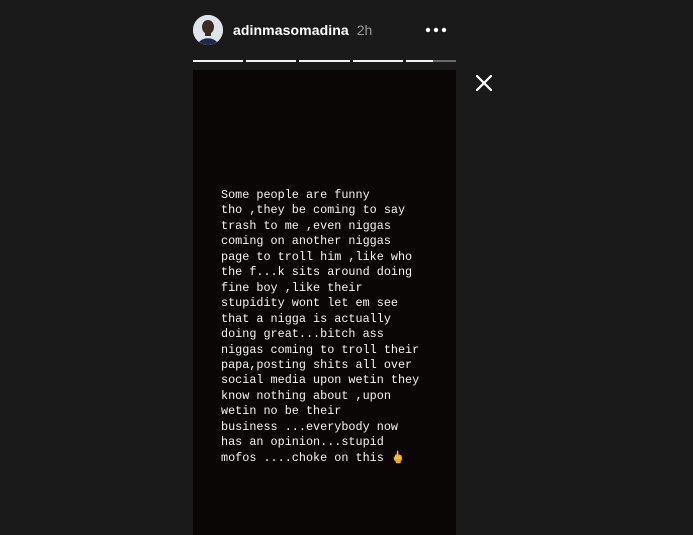 The height and width of the screenshot is (535, 693). Describe the element at coordinates (317, 256) in the screenshot. I see `story-text-line: page to troll him ,like who` at that location.